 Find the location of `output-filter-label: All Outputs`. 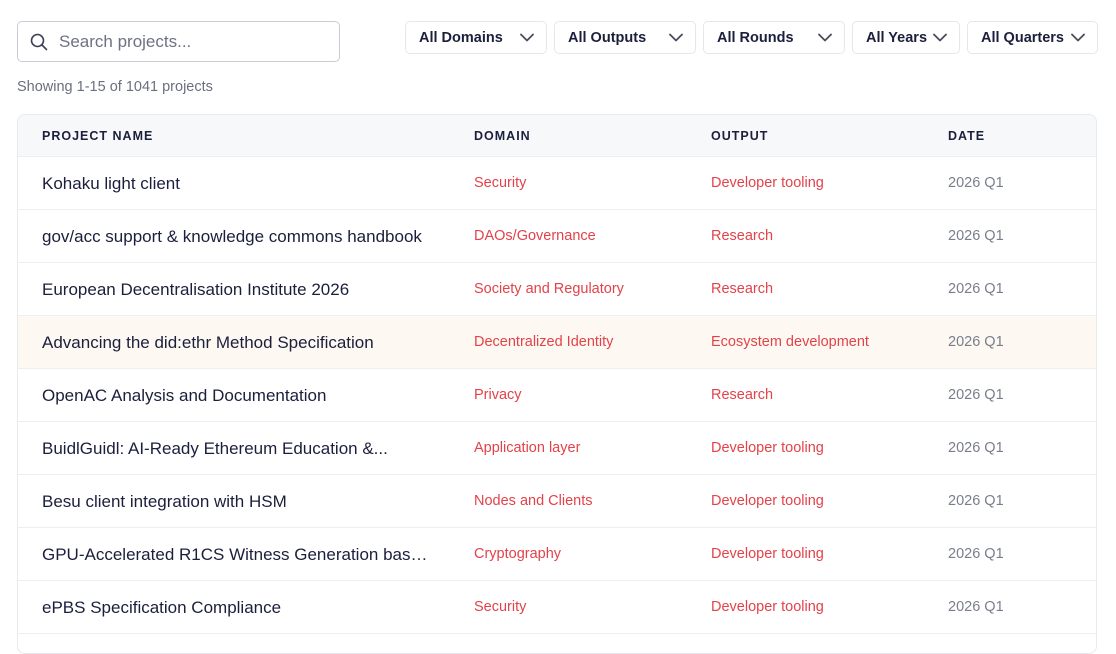

output-filter-label: All Outputs is located at coordinates (607, 37).